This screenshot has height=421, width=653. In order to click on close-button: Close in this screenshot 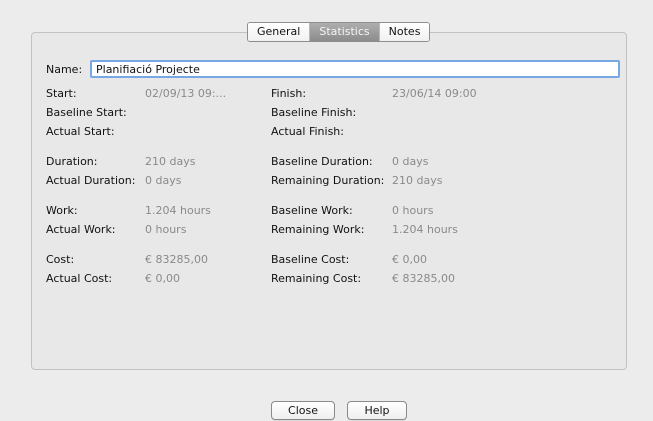, I will do `click(303, 410)`.